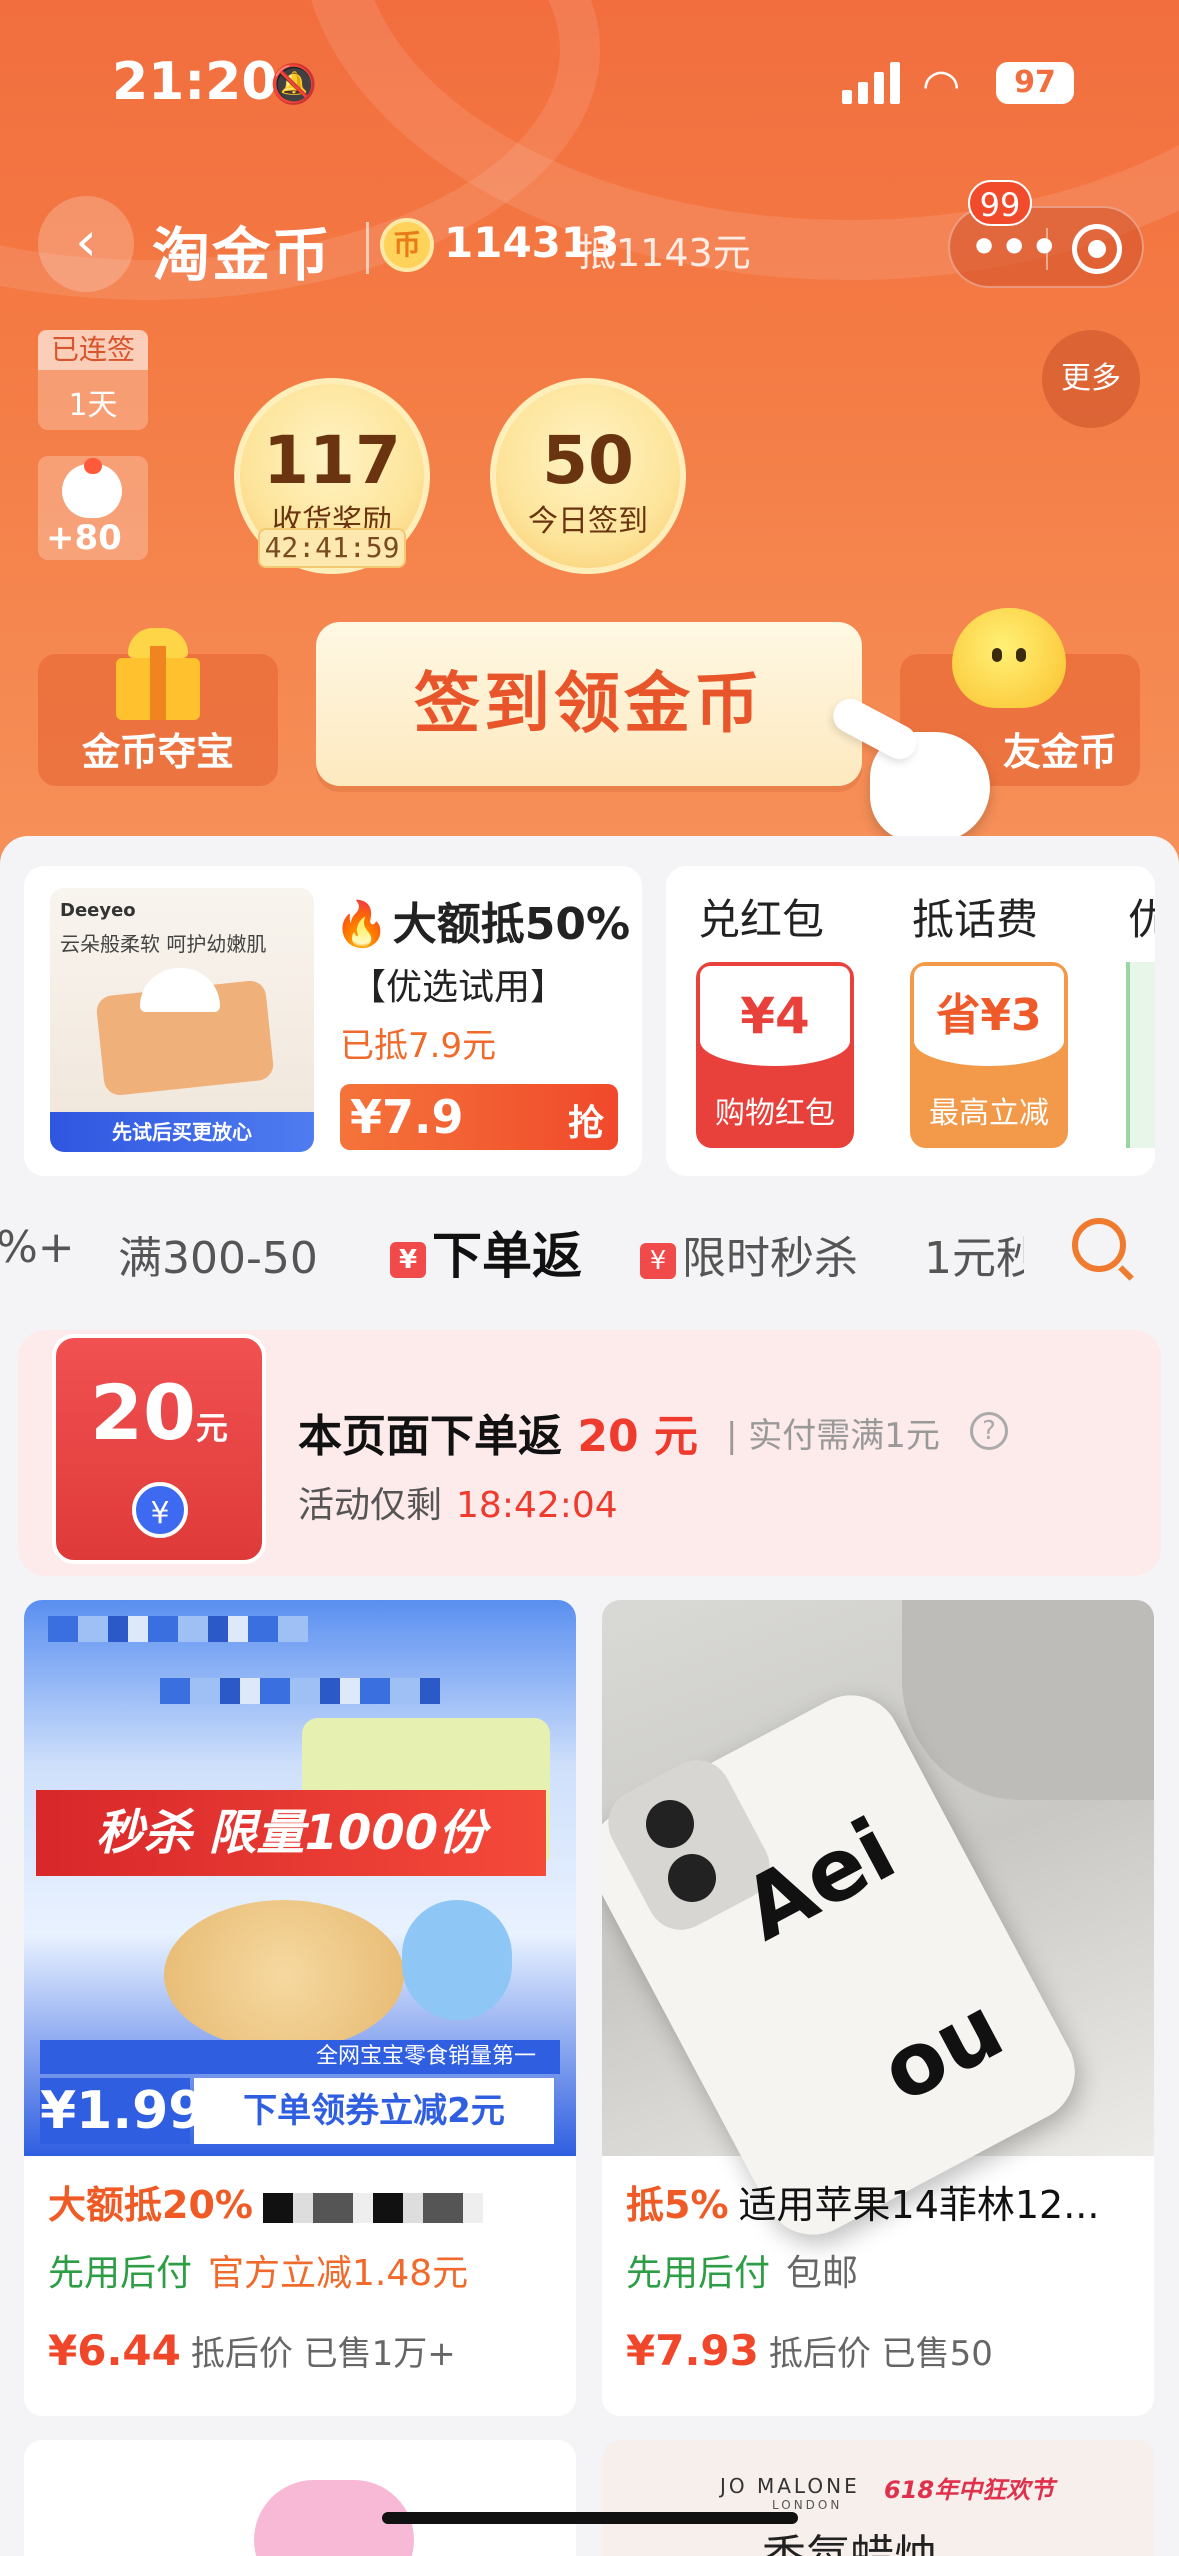  Describe the element at coordinates (1099, 1245) in the screenshot. I see `search-icon` at that location.